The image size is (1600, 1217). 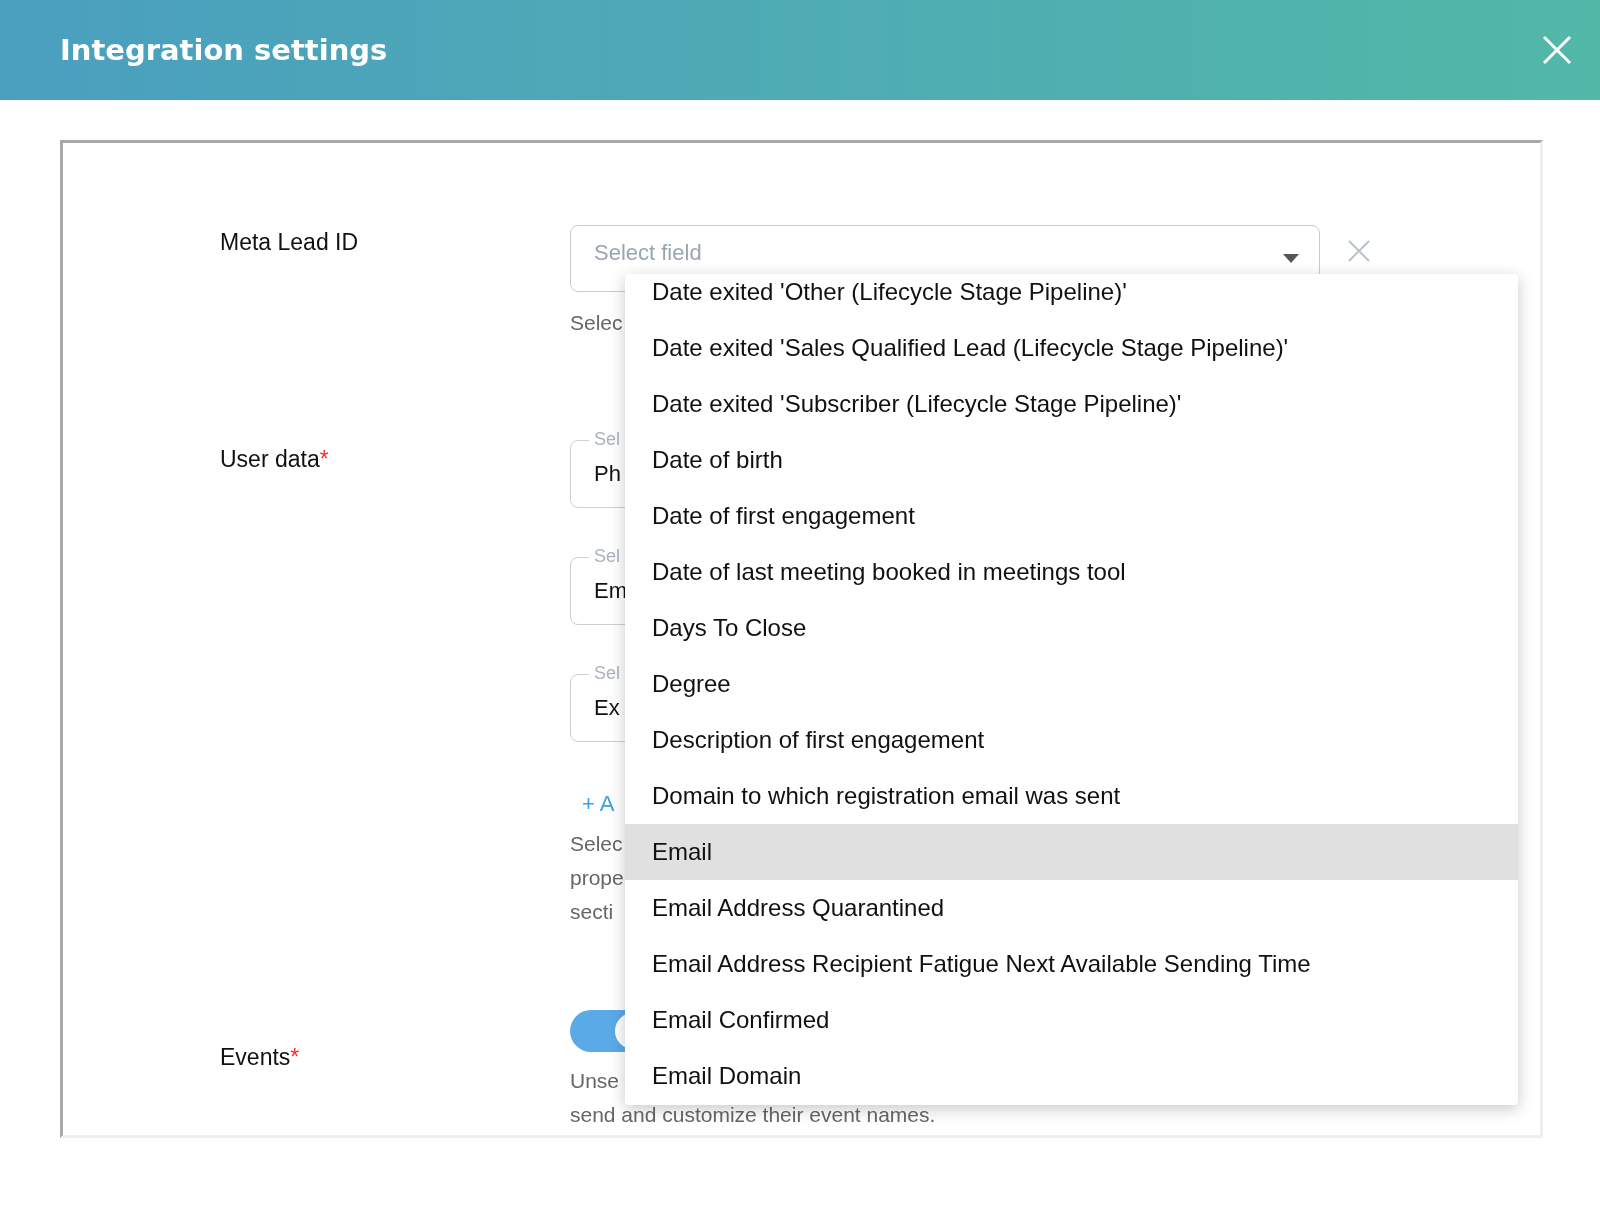 I want to click on field-label: User data, so click(x=270, y=459).